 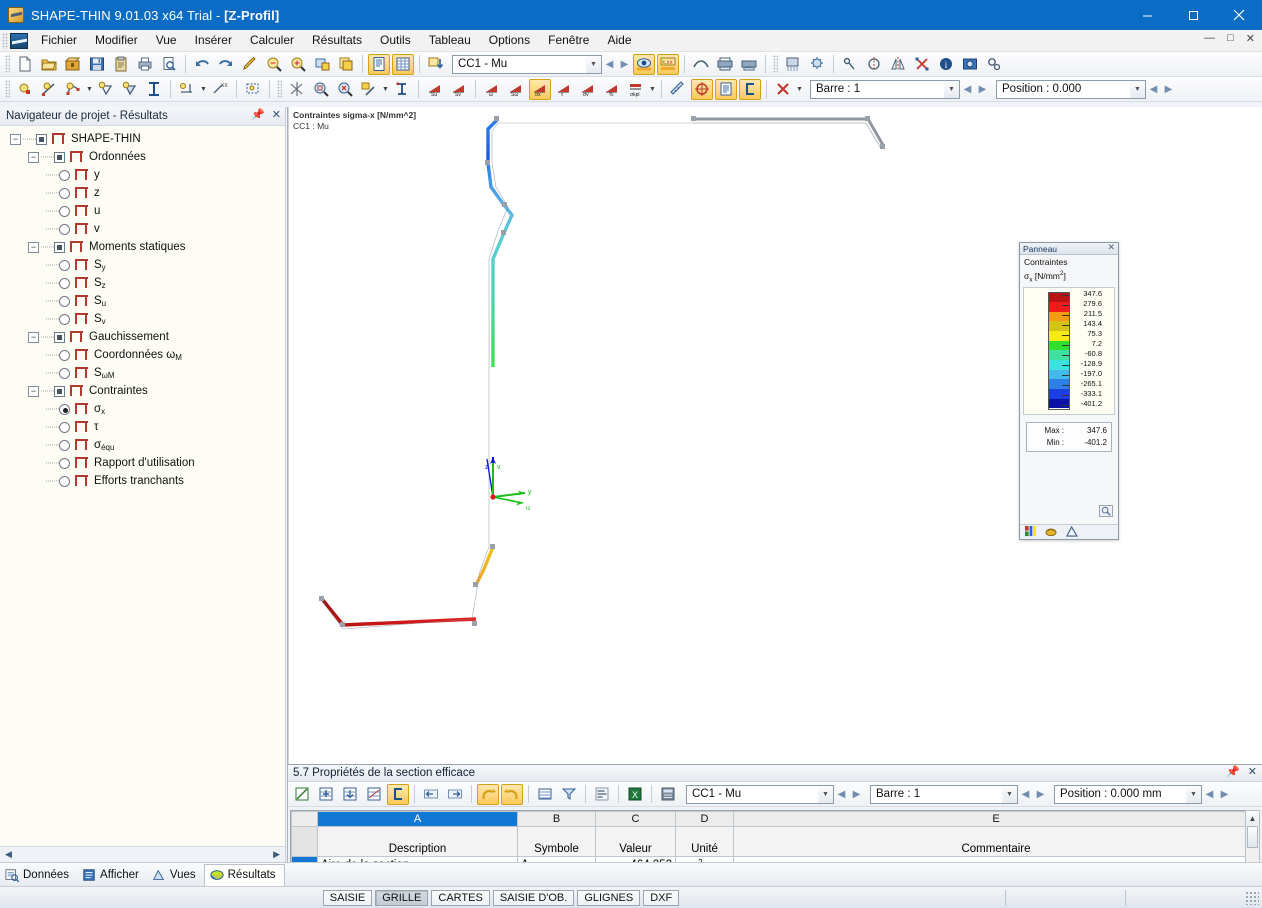 What do you see at coordinates (841, 794) in the screenshot?
I see `table-prev-load-case-button: ◀` at bounding box center [841, 794].